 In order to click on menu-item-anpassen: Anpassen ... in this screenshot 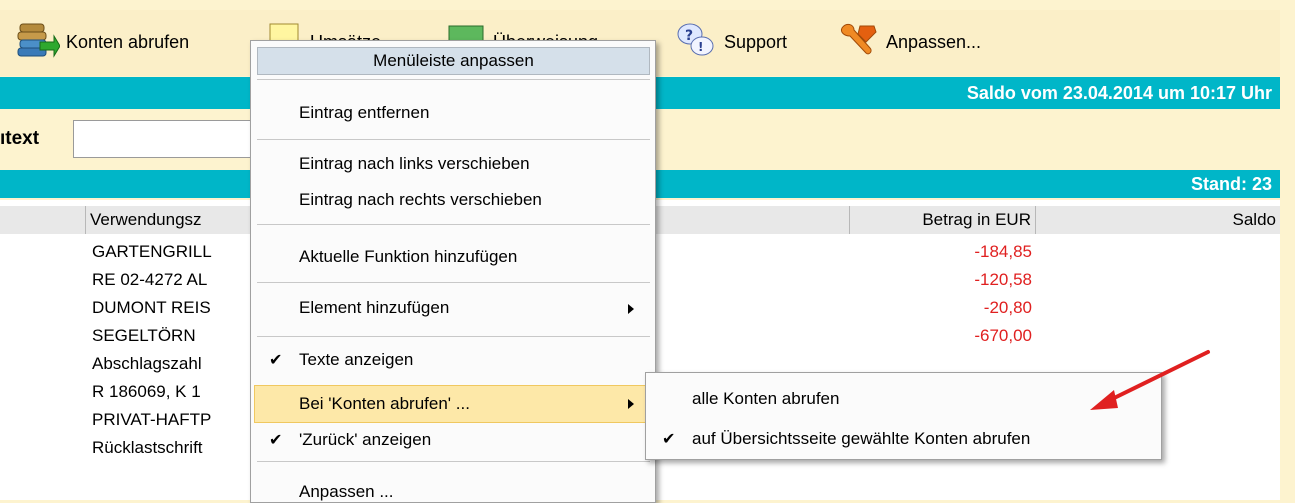, I will do `click(346, 492)`.